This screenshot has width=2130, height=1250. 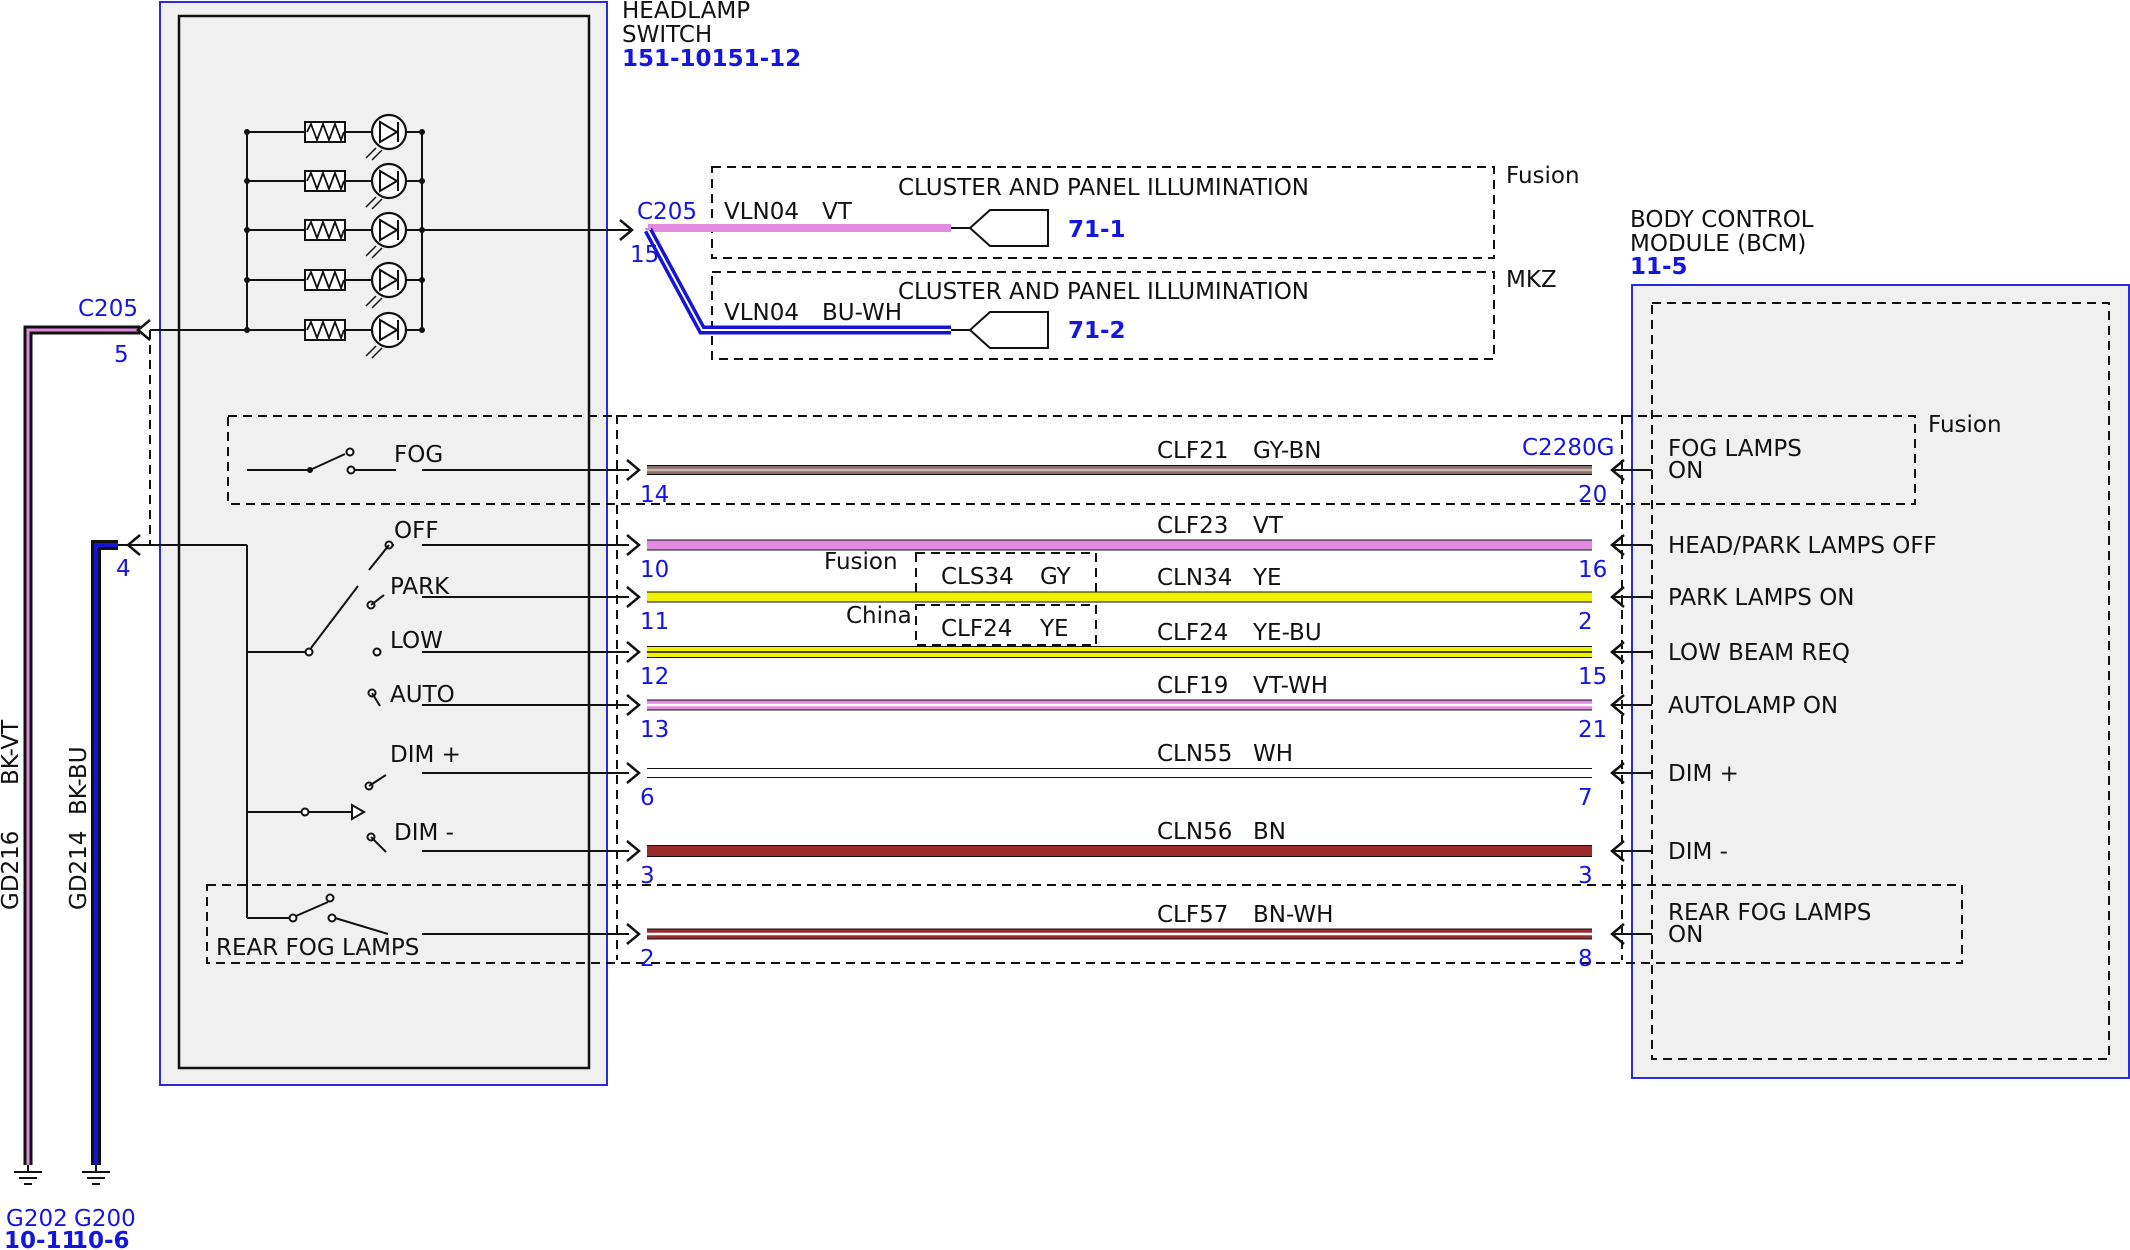 I want to click on gd214-color: BK-BU, so click(x=79, y=780).